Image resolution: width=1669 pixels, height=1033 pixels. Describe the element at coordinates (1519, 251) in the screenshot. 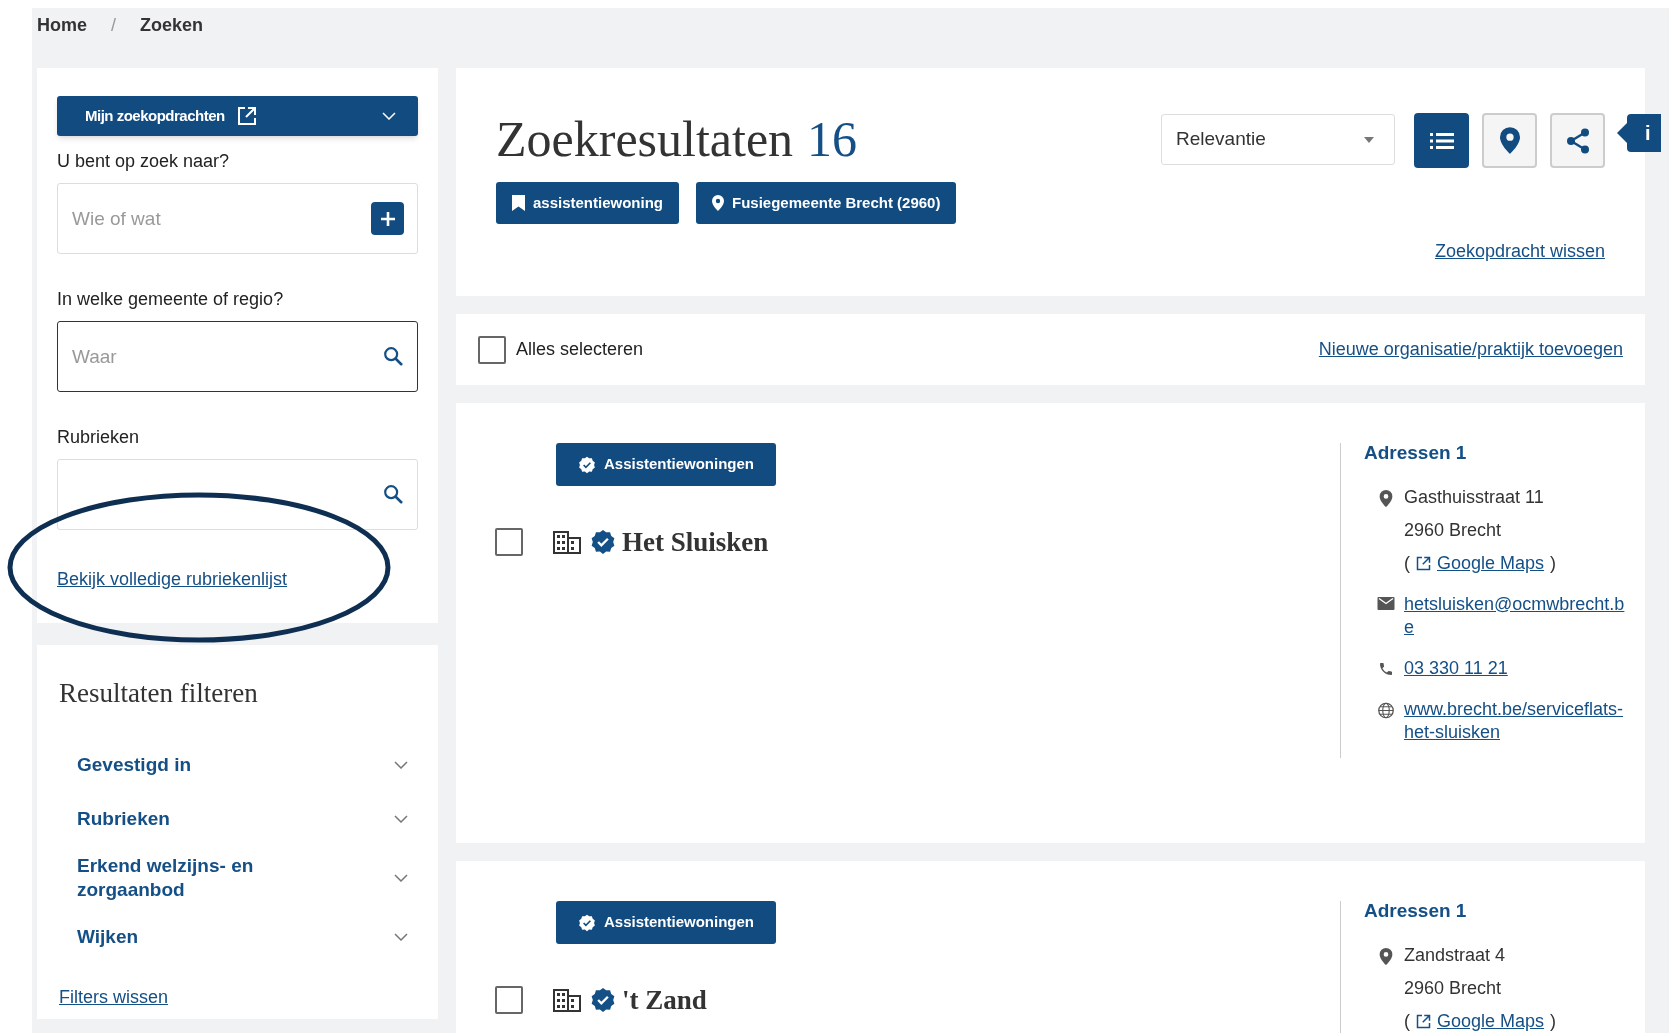

I see `clear-search-link: Zoekopdracht wissen` at that location.